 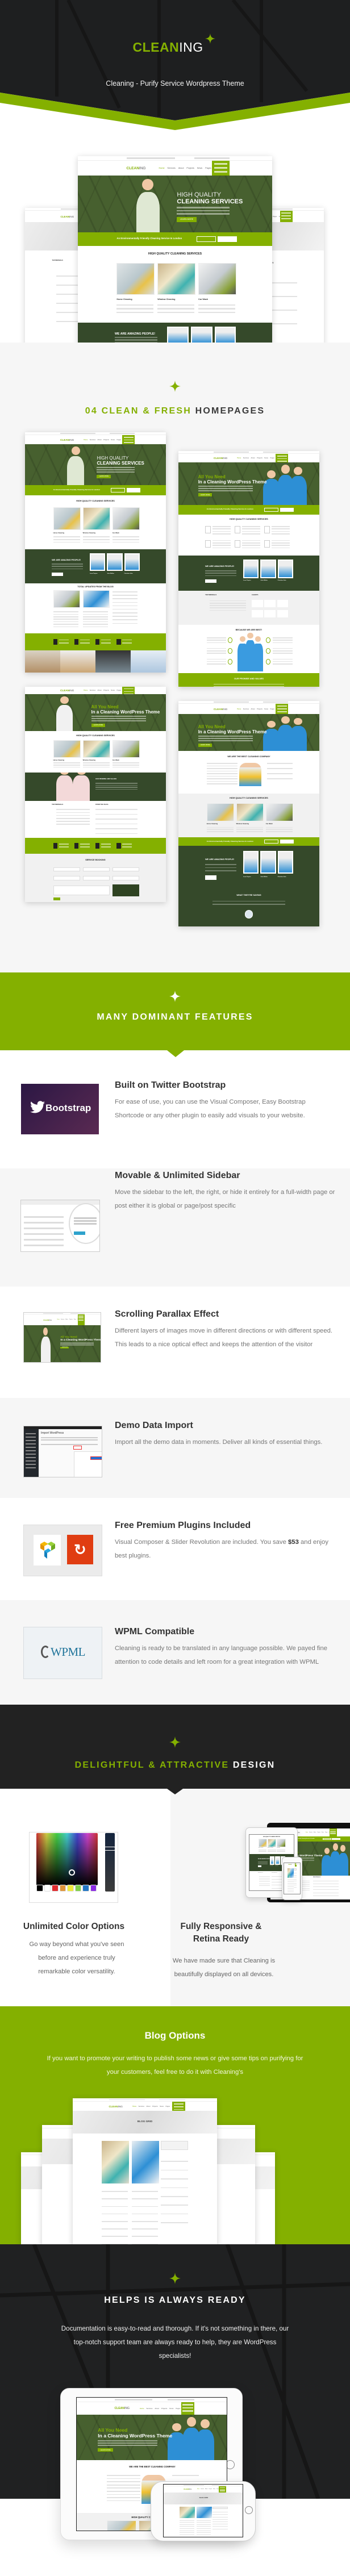 I want to click on service-image, so click(x=97, y=518).